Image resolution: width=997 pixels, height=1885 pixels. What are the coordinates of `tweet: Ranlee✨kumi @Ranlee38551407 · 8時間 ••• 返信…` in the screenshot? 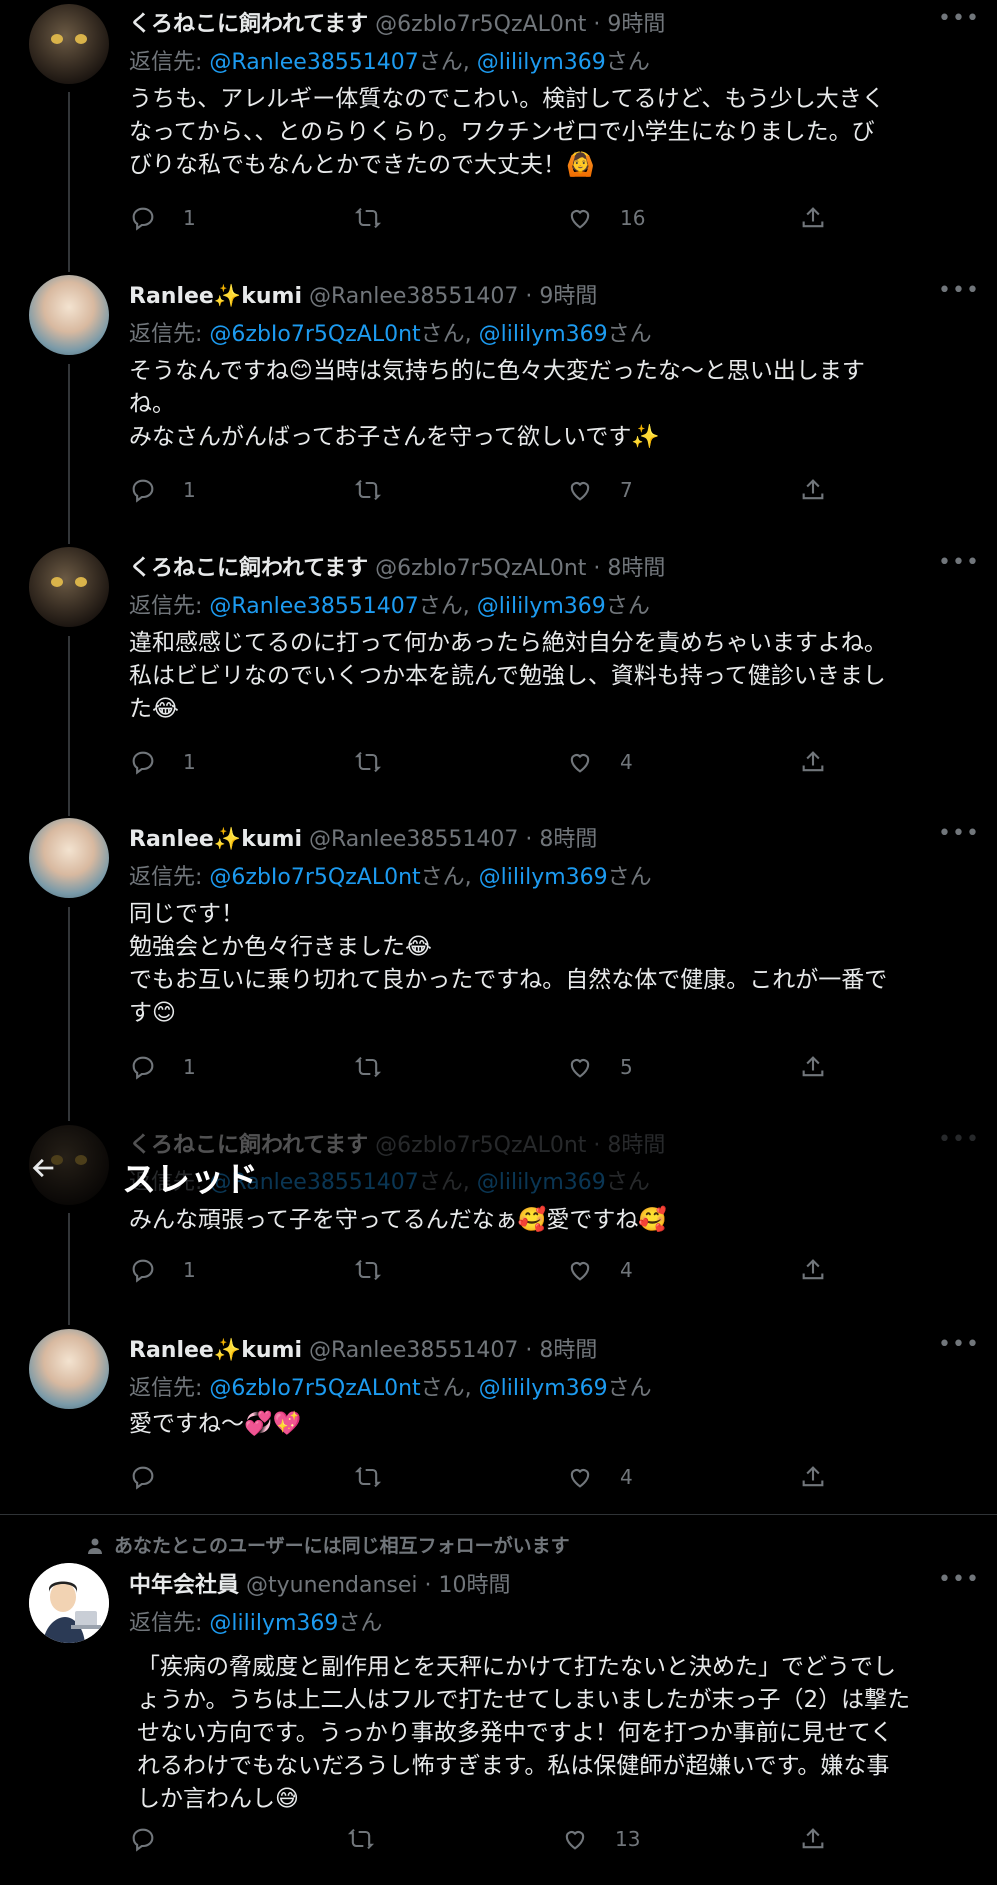 It's located at (498, 1419).